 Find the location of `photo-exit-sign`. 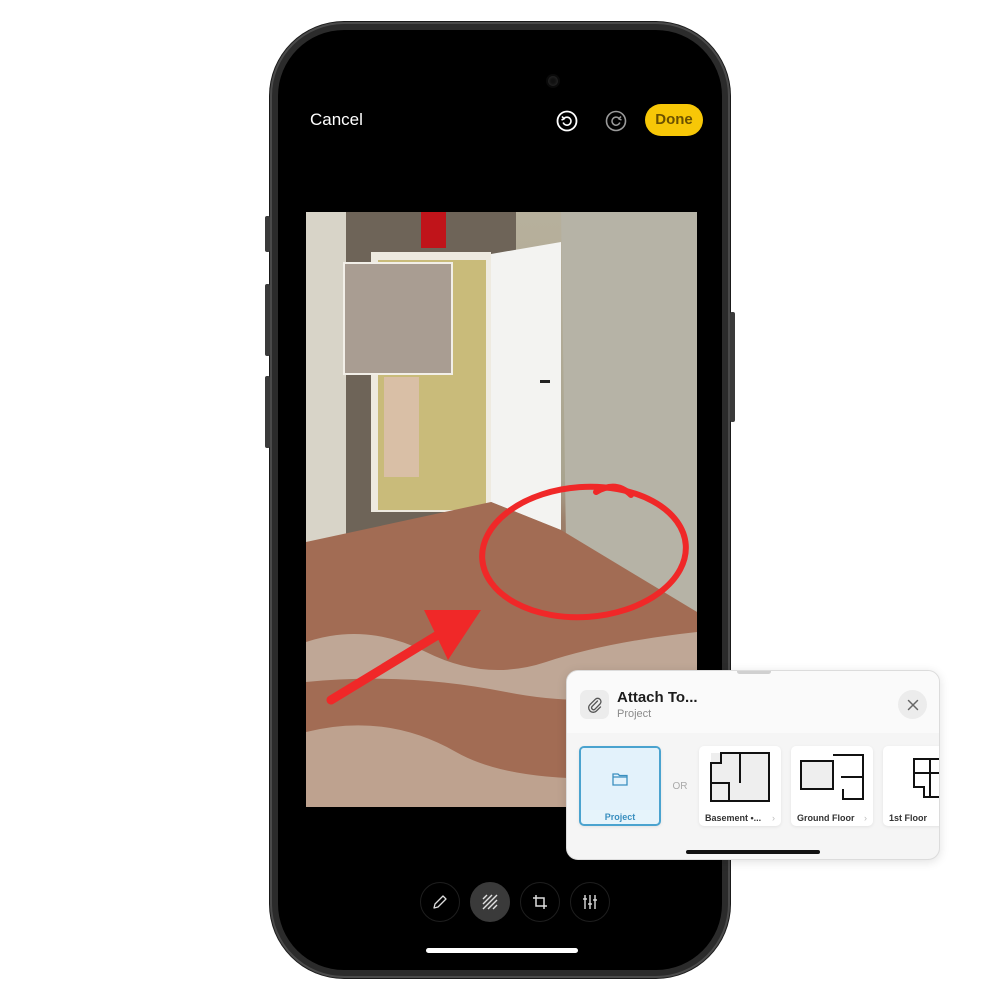

photo-exit-sign is located at coordinates (433, 230).